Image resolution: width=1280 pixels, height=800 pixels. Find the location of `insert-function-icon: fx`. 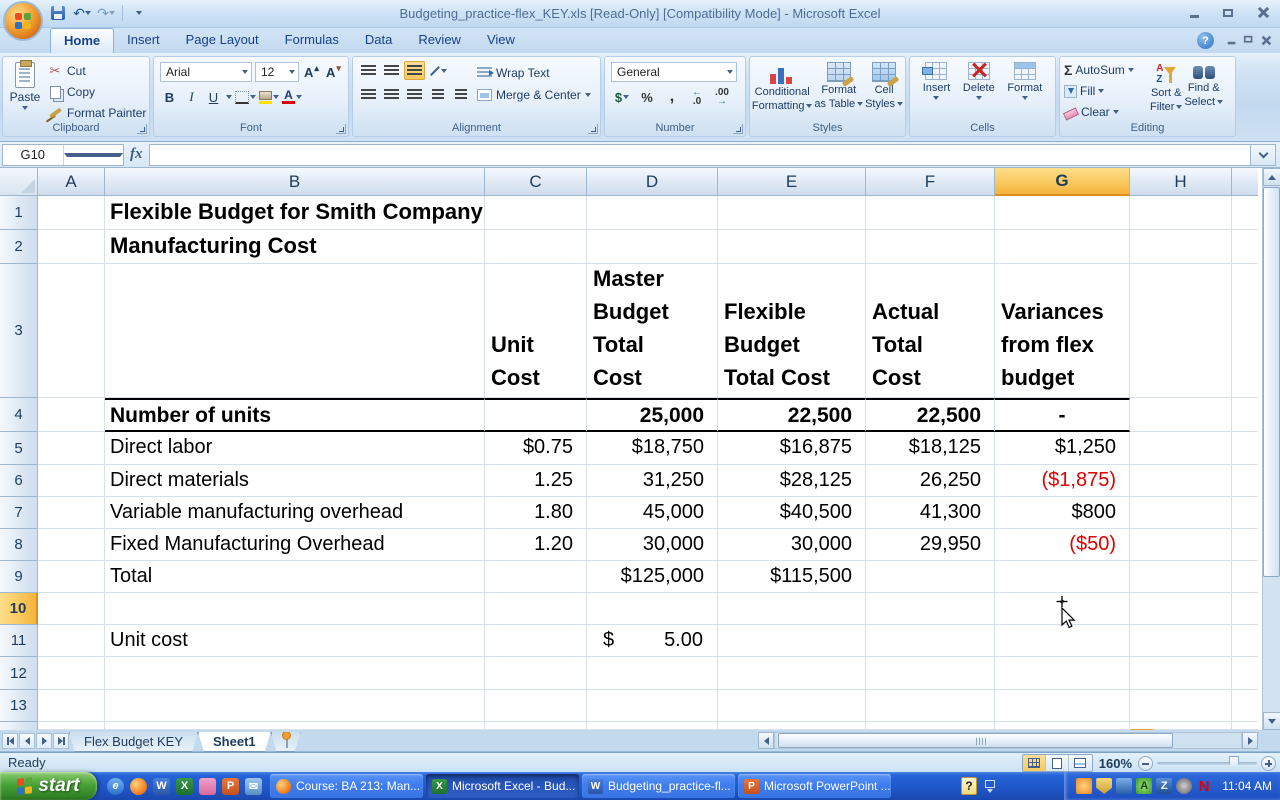

insert-function-icon: fx is located at coordinates (136, 154).